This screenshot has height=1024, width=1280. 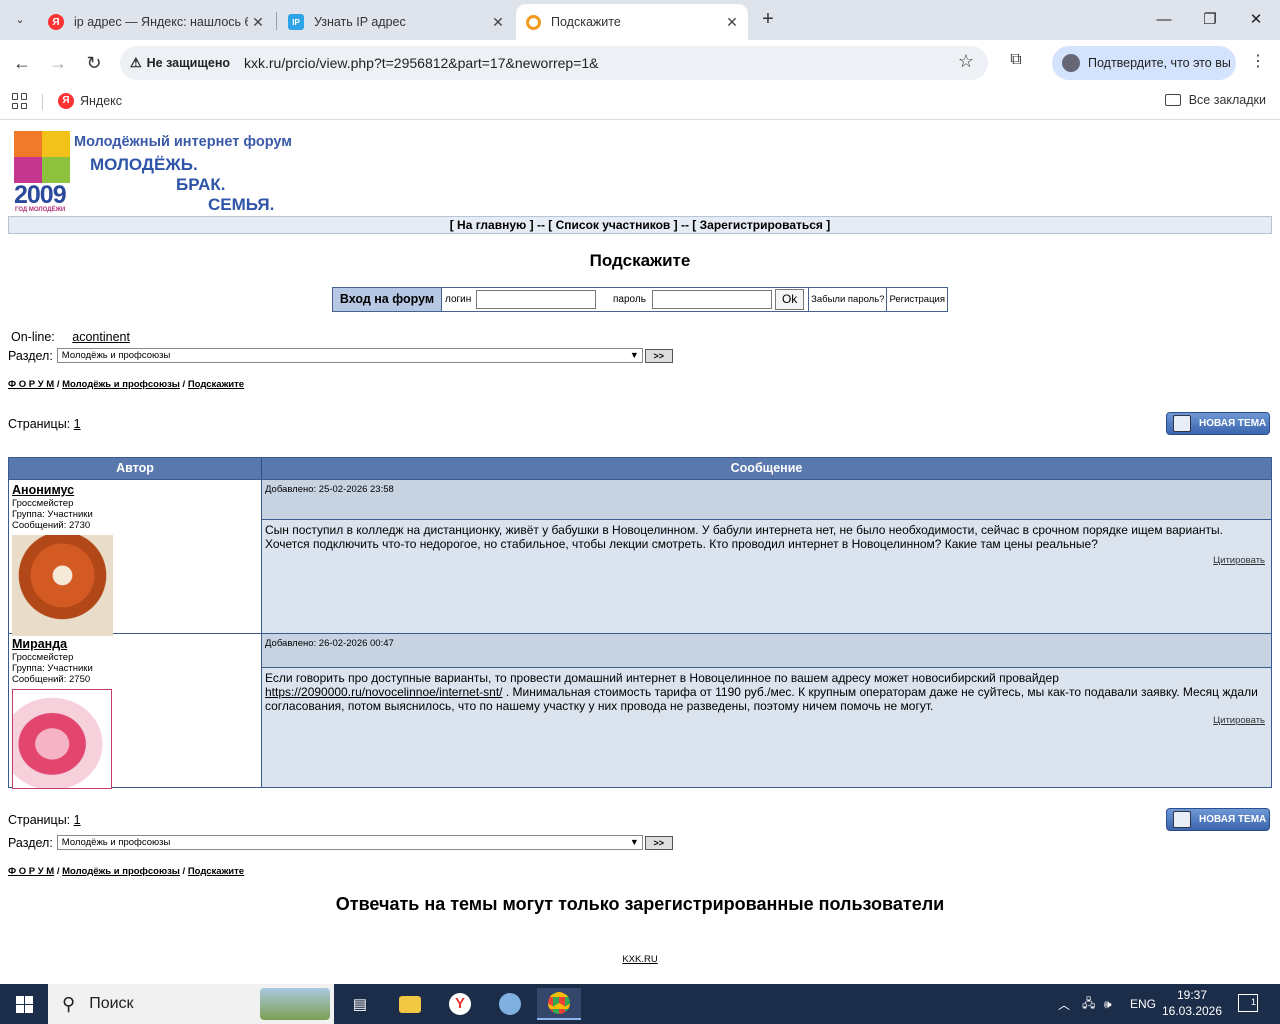 I want to click on pagination-bottom: Страницы: 1, so click(x=44, y=820).